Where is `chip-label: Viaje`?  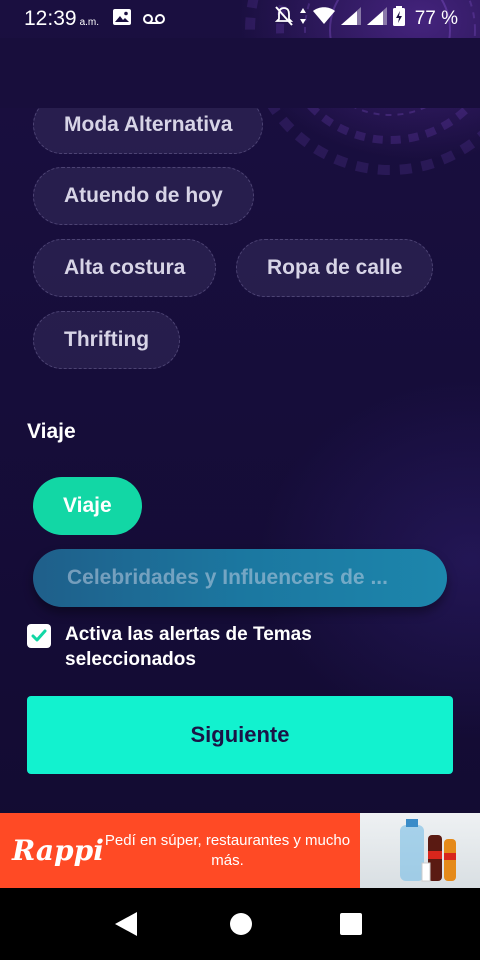
chip-label: Viaje is located at coordinates (87, 505).